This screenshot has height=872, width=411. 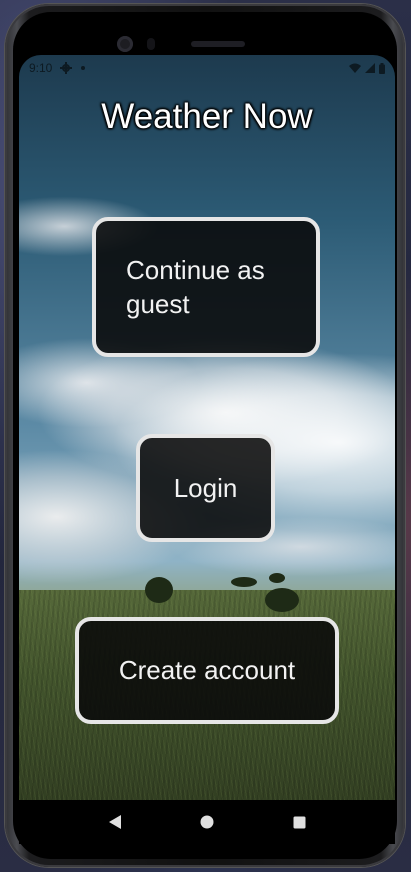 What do you see at coordinates (83, 68) in the screenshot?
I see `notification-dot-icon` at bounding box center [83, 68].